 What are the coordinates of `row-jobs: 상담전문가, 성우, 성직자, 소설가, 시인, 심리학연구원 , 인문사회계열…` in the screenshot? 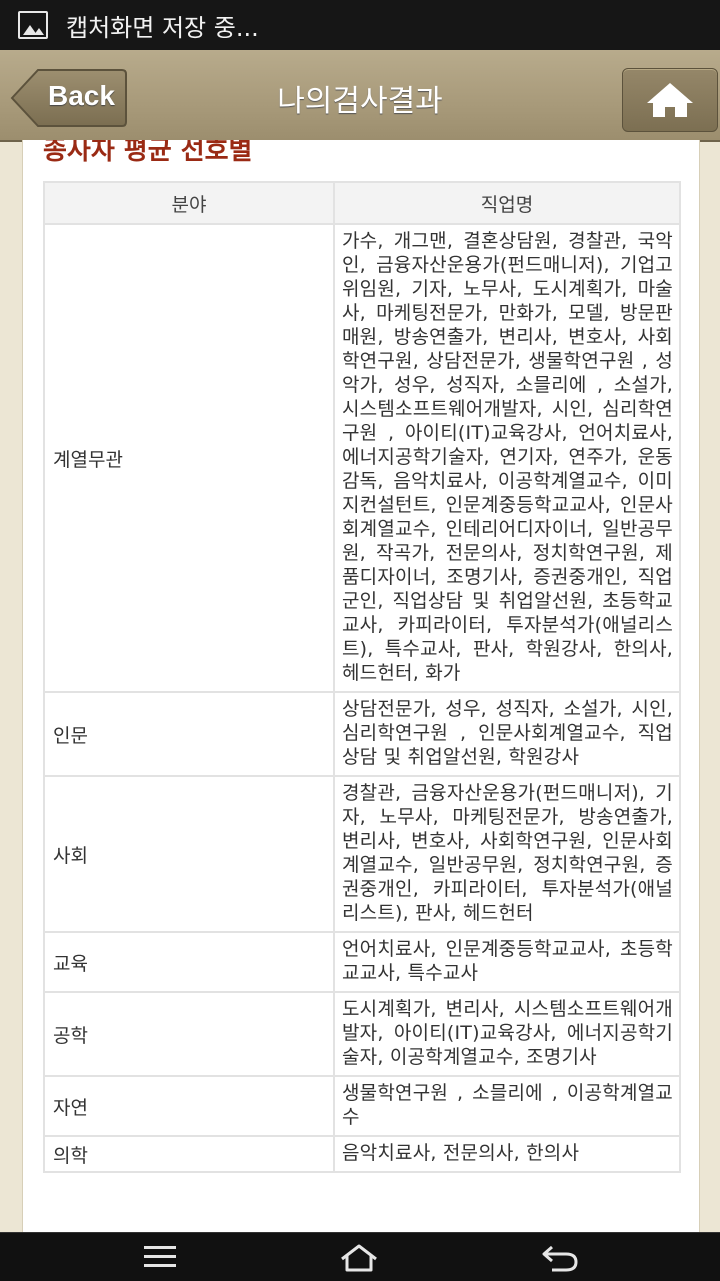 It's located at (507, 734).